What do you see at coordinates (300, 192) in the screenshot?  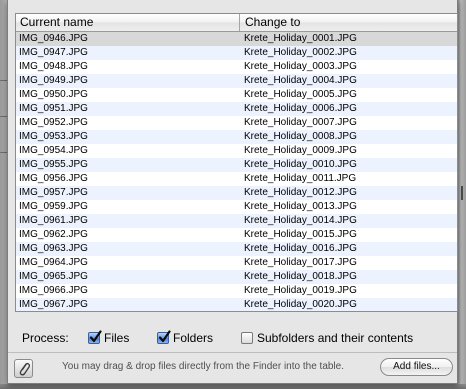 I see `change-to-cell: Krete_Holiday_0012.JPG` at bounding box center [300, 192].